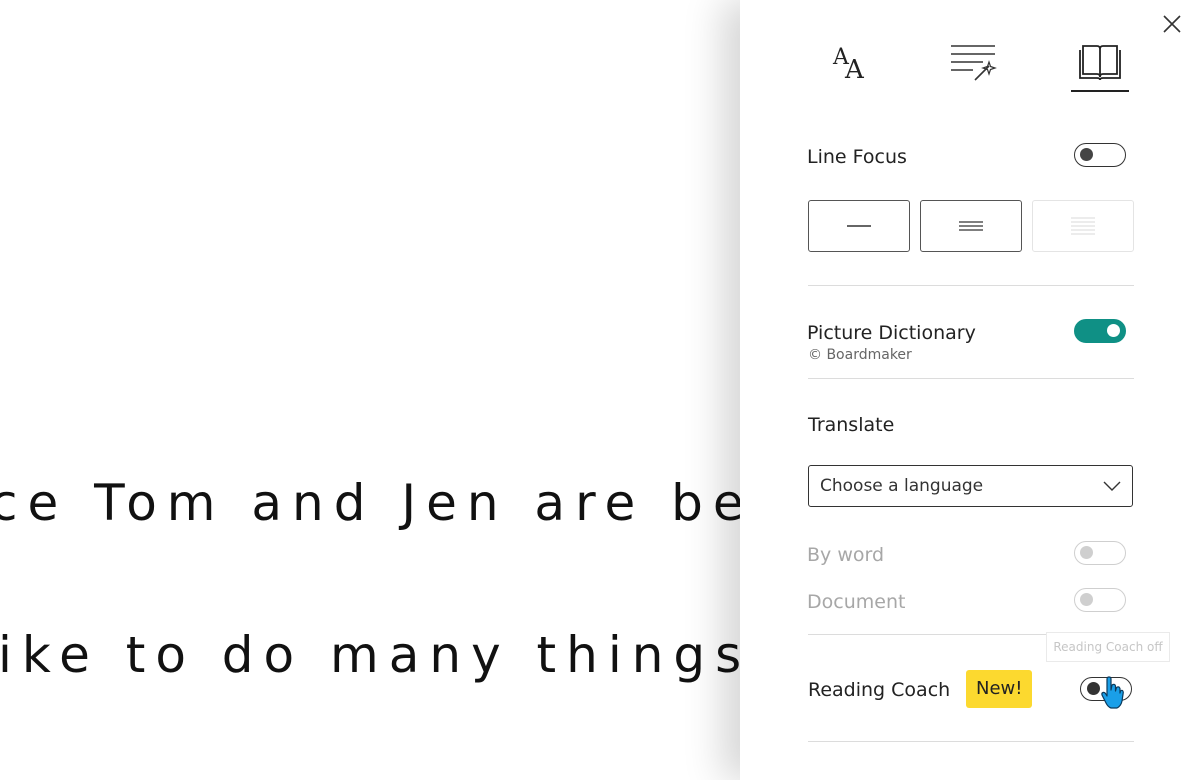  What do you see at coordinates (370, 503) in the screenshot?
I see `reading-text-line: ce Tom and Jen are bes` at bounding box center [370, 503].